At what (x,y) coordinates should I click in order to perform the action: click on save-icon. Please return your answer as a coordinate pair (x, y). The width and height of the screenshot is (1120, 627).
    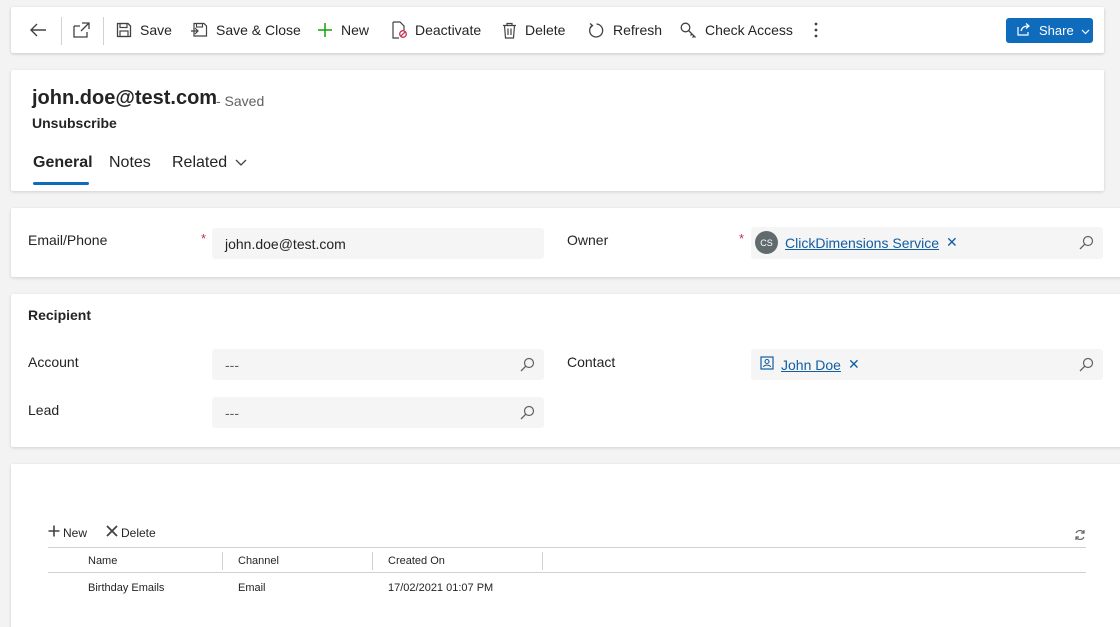
    Looking at the image, I should click on (124, 30).